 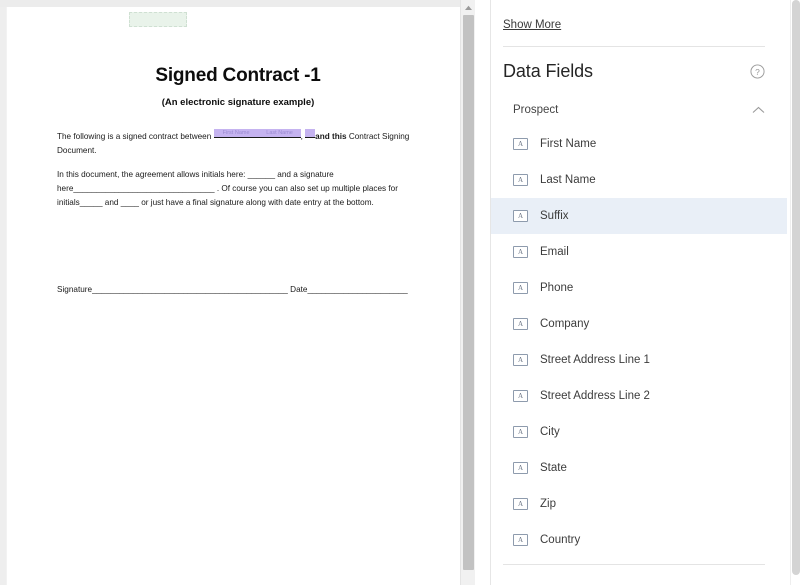 I want to click on data-field-row: A Zip, so click(x=634, y=504).